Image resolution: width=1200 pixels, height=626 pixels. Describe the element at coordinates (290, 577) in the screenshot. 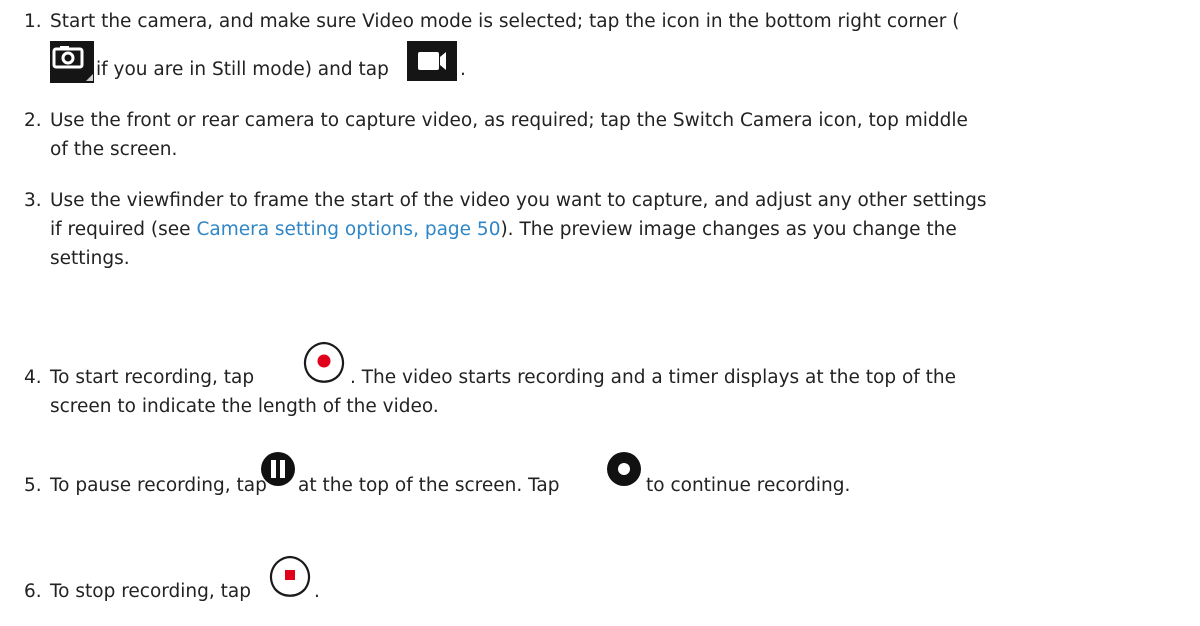

I see `stop-button-icon` at that location.